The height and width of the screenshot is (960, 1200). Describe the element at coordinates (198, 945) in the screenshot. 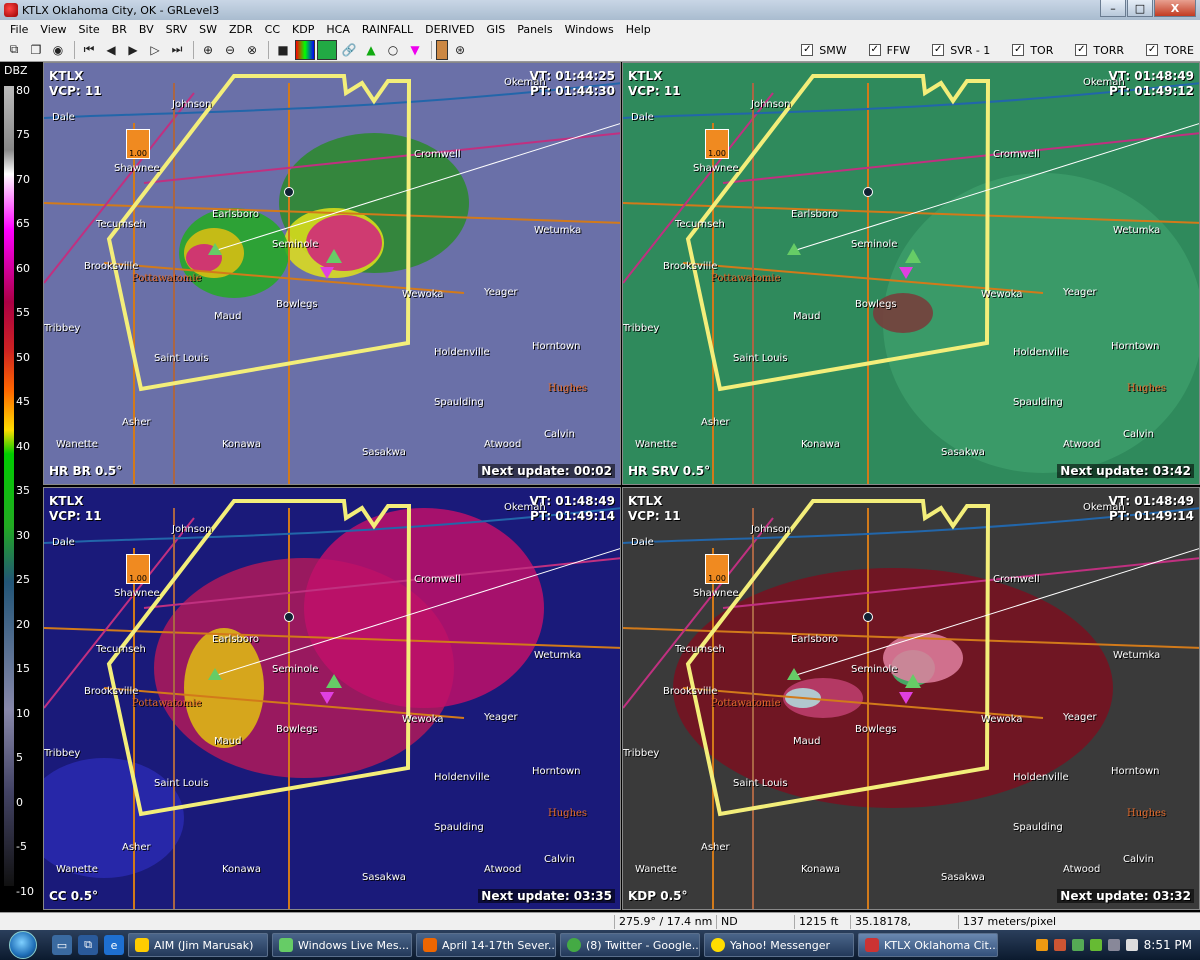

I see `task-aim: AIM (Jim Marusak)` at that location.